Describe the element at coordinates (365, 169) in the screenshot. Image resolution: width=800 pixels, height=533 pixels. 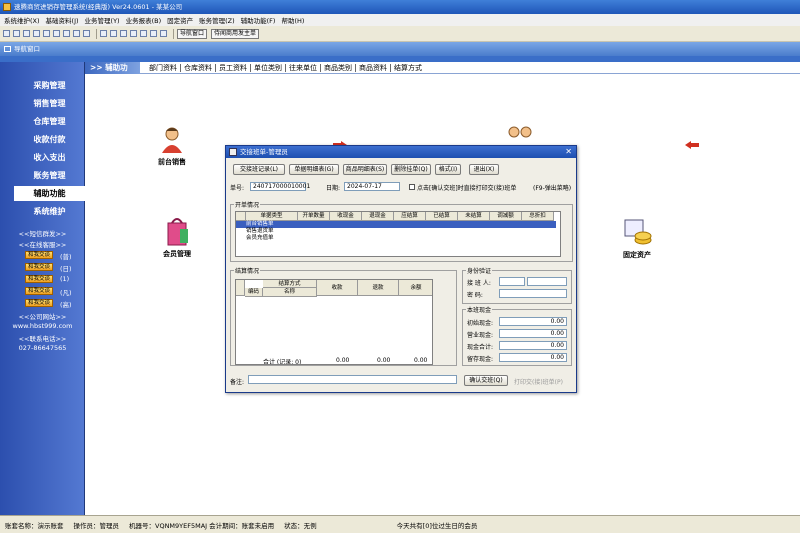
I see `product-detail-button: 商品明细表(S)` at that location.